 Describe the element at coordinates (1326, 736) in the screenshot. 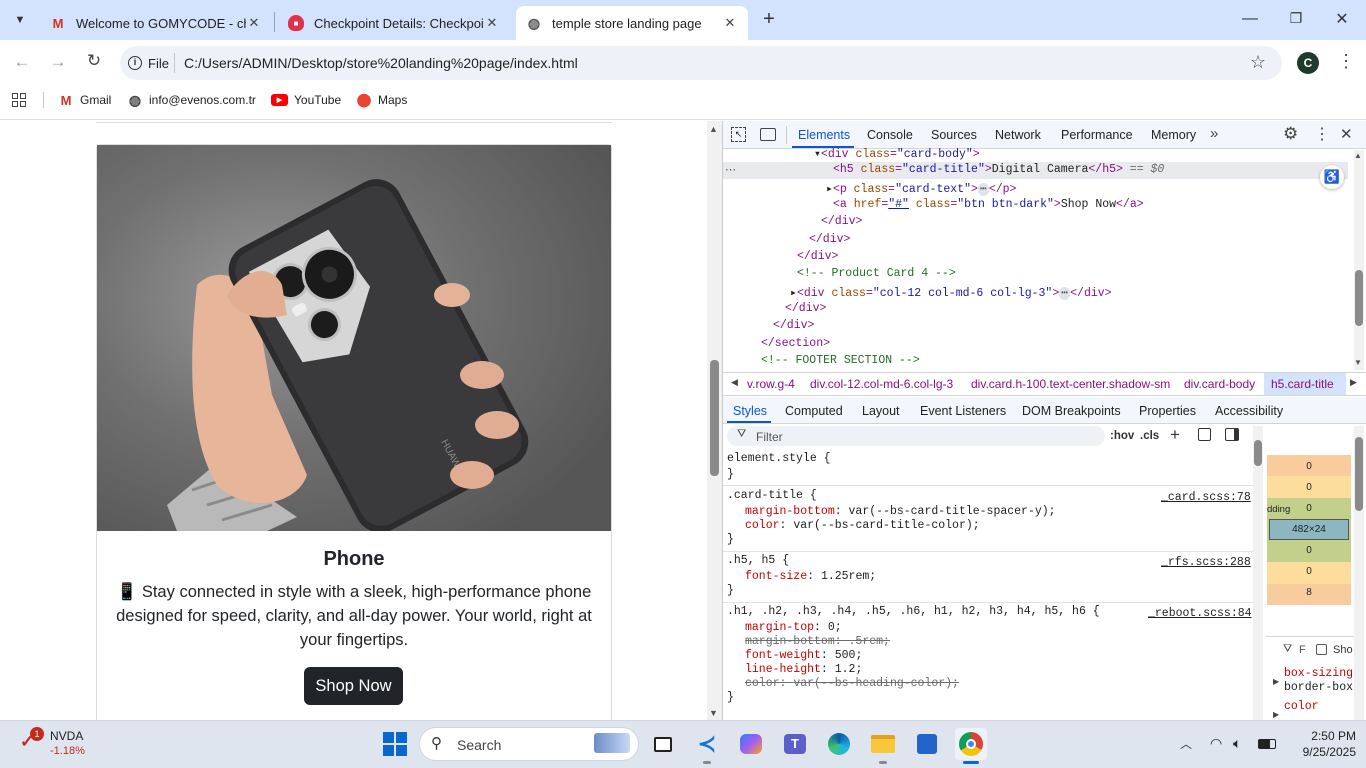

I see `clock-time: 2:50 PM` at that location.